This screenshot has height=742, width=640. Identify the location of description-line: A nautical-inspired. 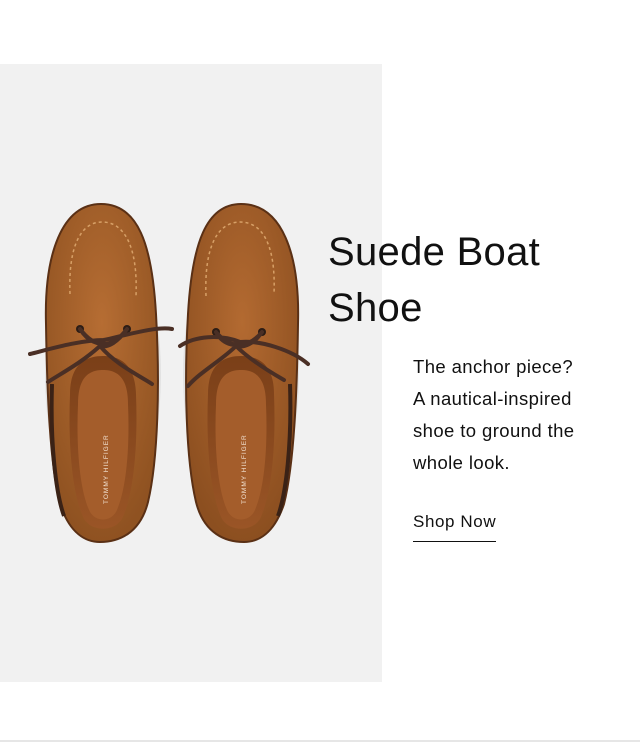
(492, 398).